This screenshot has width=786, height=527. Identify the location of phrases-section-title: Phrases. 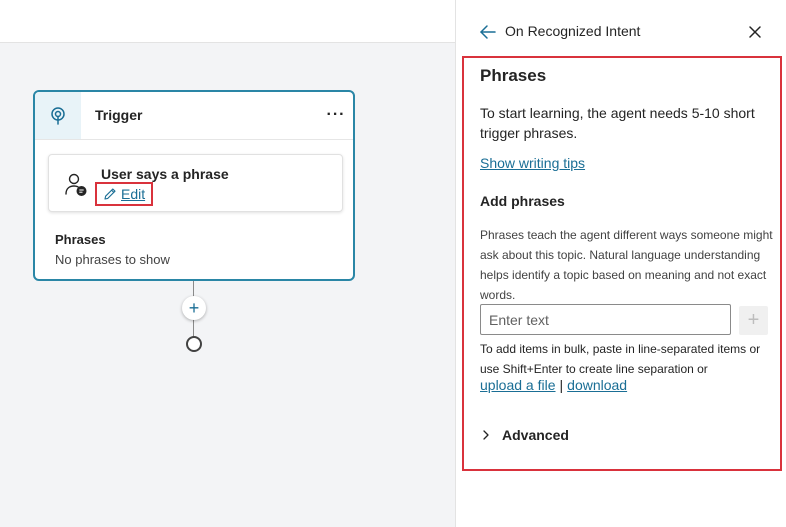
(80, 239).